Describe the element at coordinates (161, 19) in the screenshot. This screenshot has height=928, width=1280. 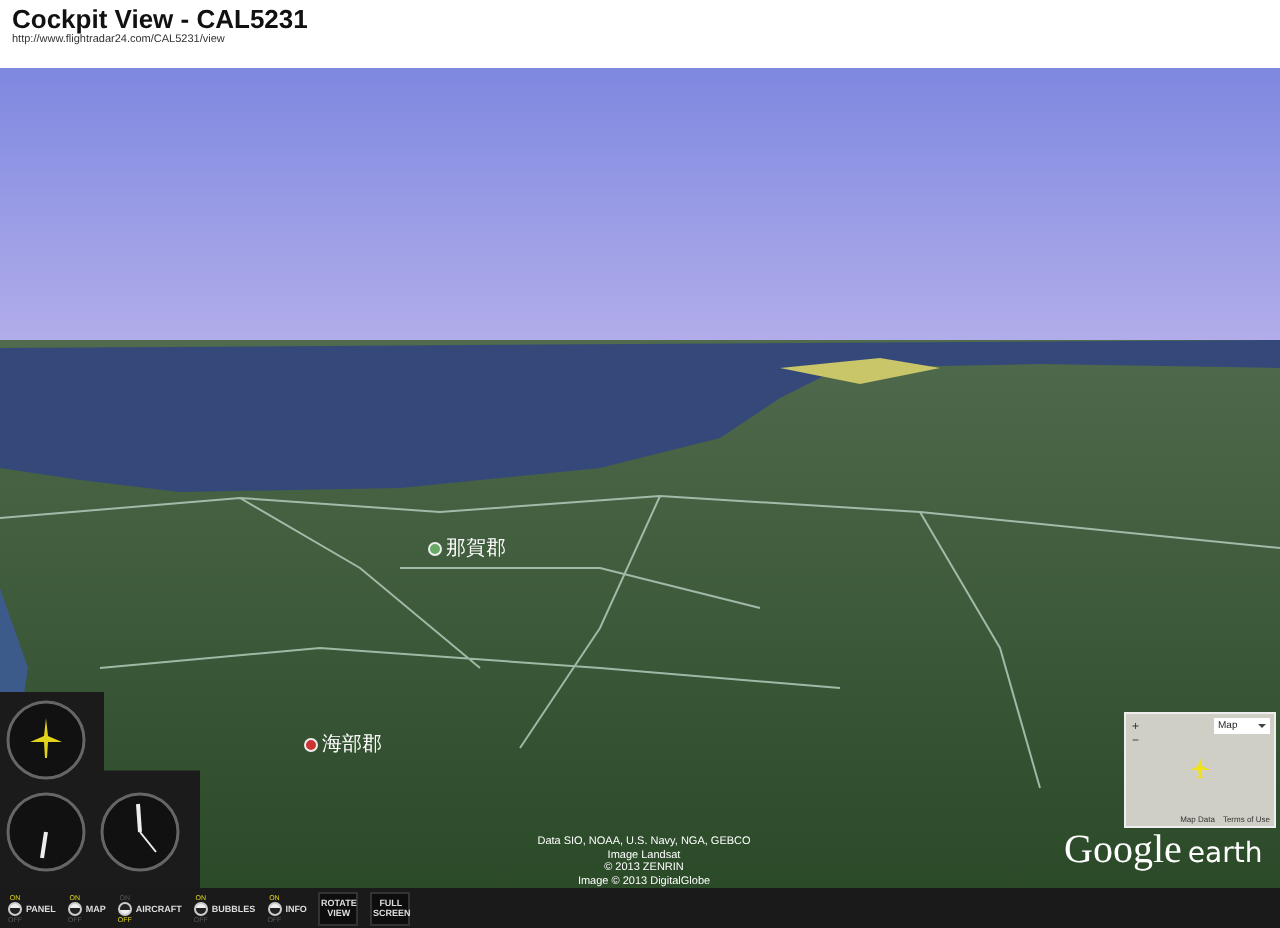
I see `page-title: Cockpit View - CAL5231` at that location.